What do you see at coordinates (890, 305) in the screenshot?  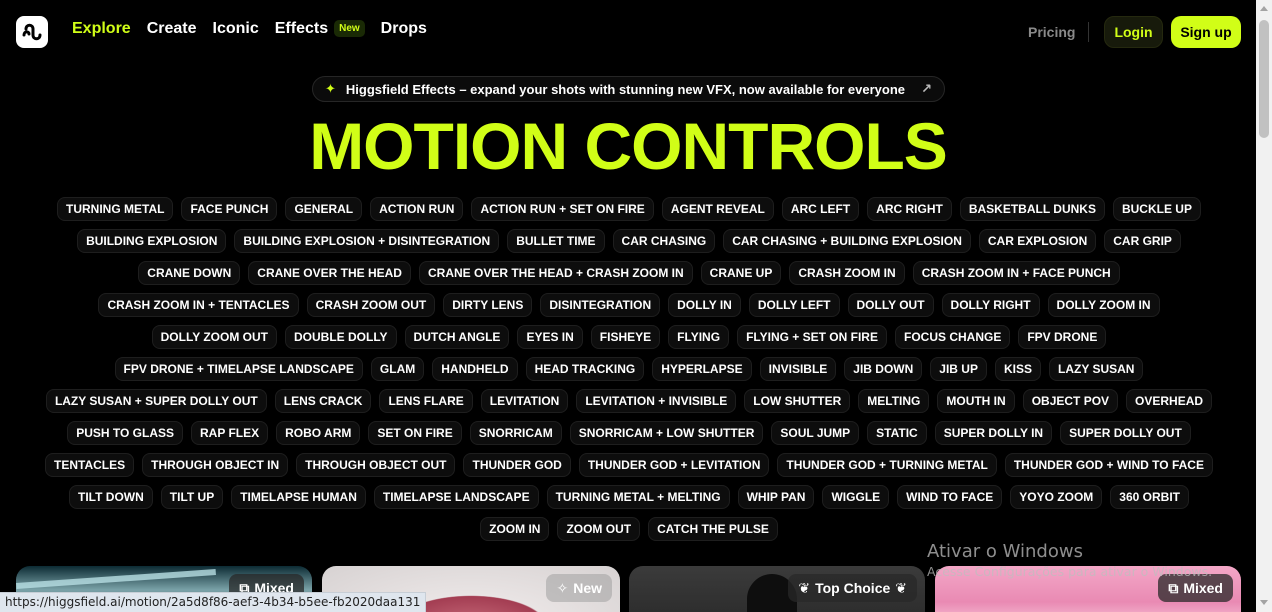 I see `motion-tag: DOLLY OUT` at bounding box center [890, 305].